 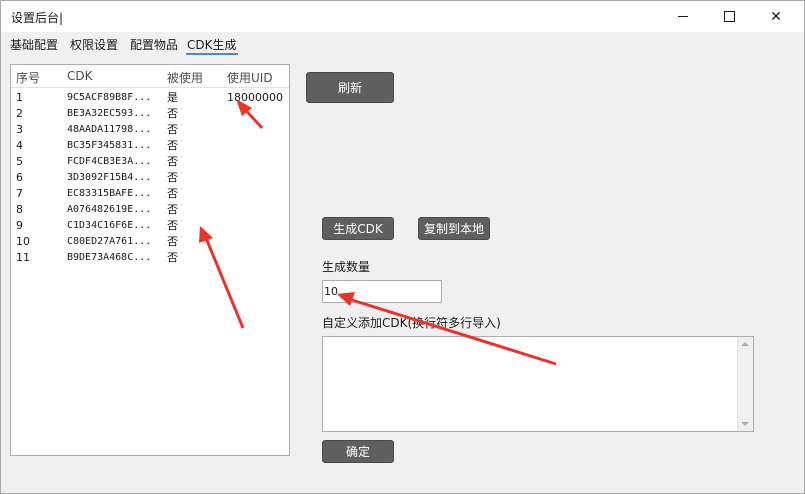 What do you see at coordinates (19, 225) in the screenshot?
I see `row-index: 9` at bounding box center [19, 225].